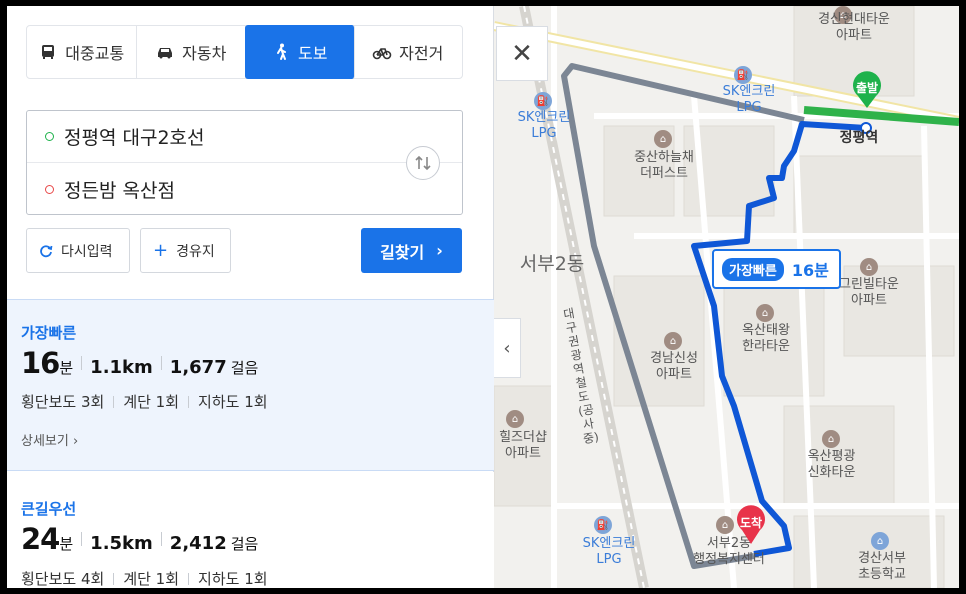  Describe the element at coordinates (49, 189) in the screenshot. I see `destination-dot-icon` at that location.